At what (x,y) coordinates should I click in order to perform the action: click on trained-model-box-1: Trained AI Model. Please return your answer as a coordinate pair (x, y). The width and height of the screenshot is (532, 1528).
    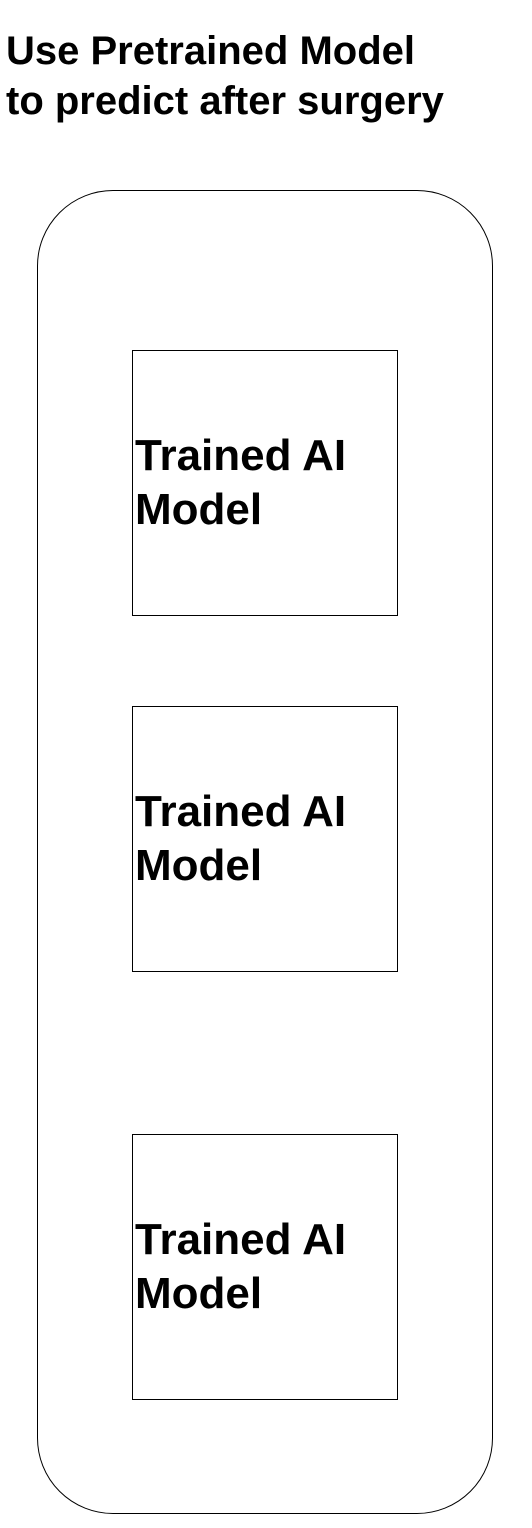
    Looking at the image, I should click on (265, 483).